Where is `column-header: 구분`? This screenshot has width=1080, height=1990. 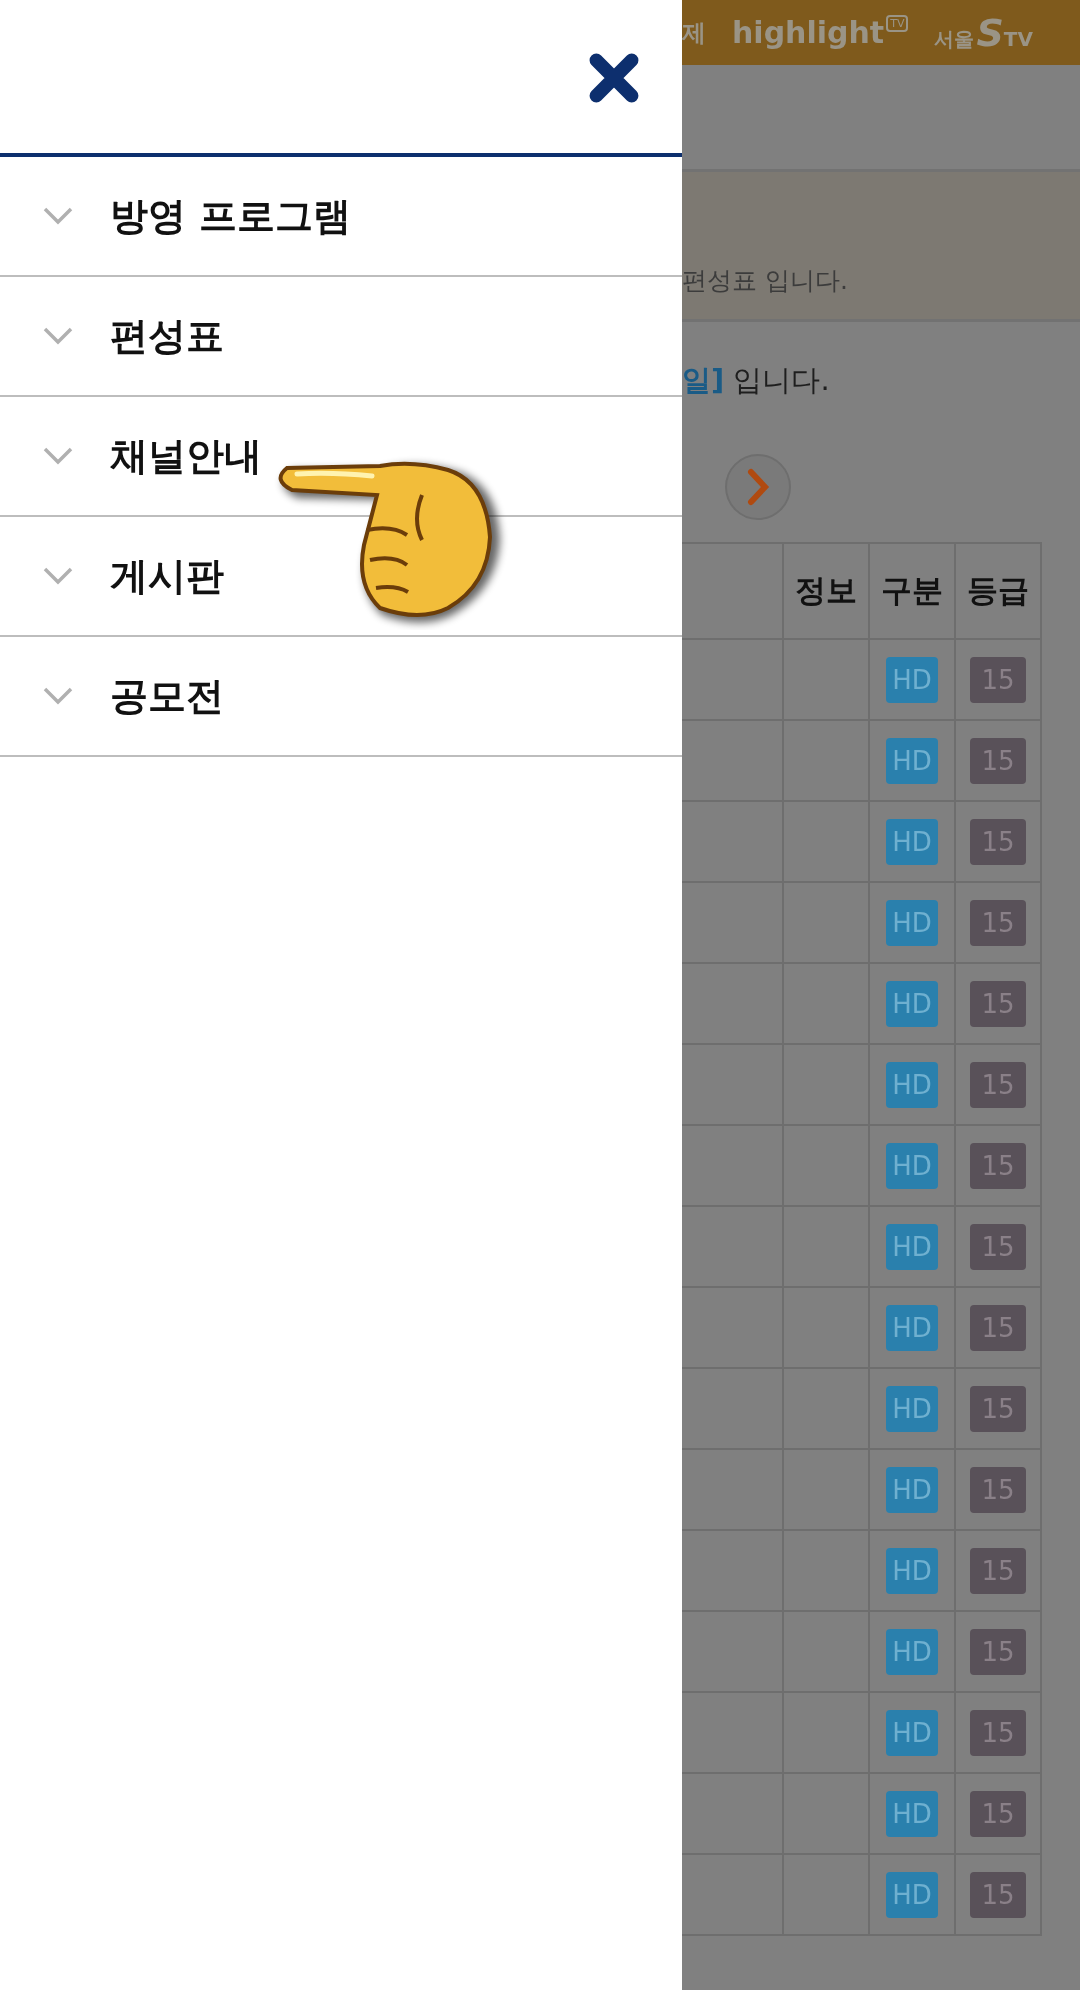
column-header: 구분 is located at coordinates (913, 591).